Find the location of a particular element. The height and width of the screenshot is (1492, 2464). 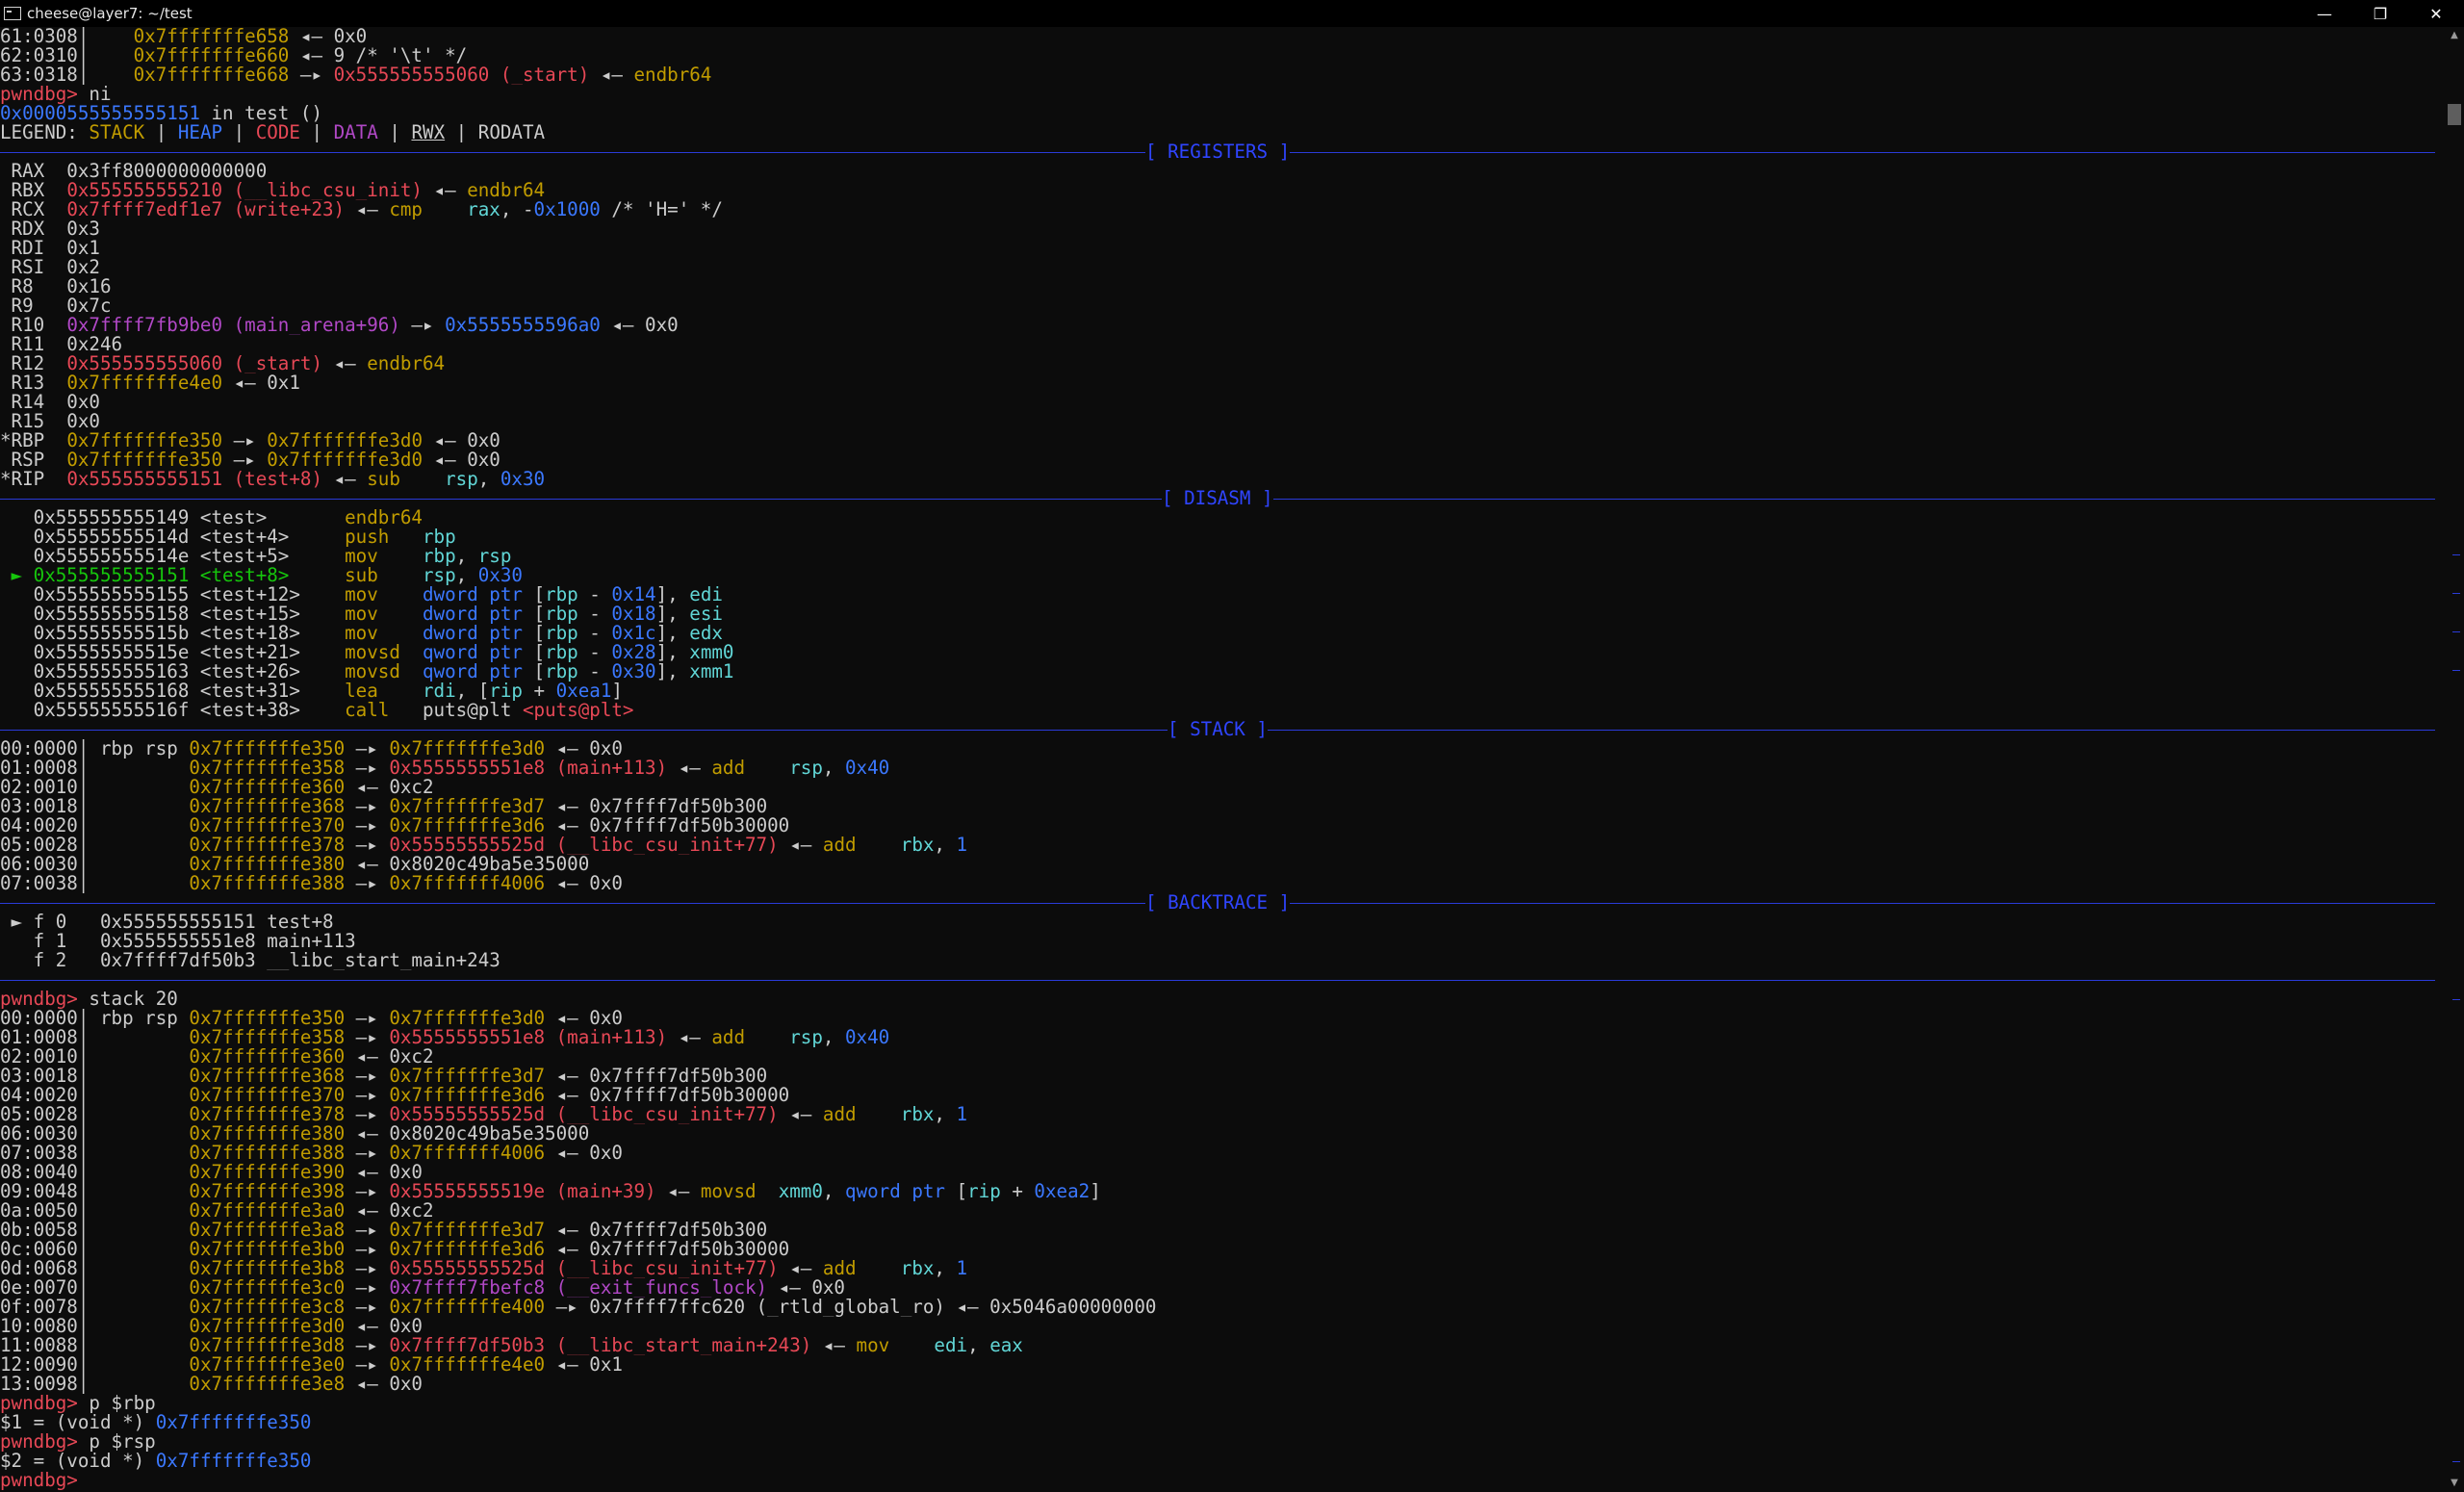

terminal-line: R12 0x555555555060 (_start) ◂— endbr64 is located at coordinates (1222, 363).